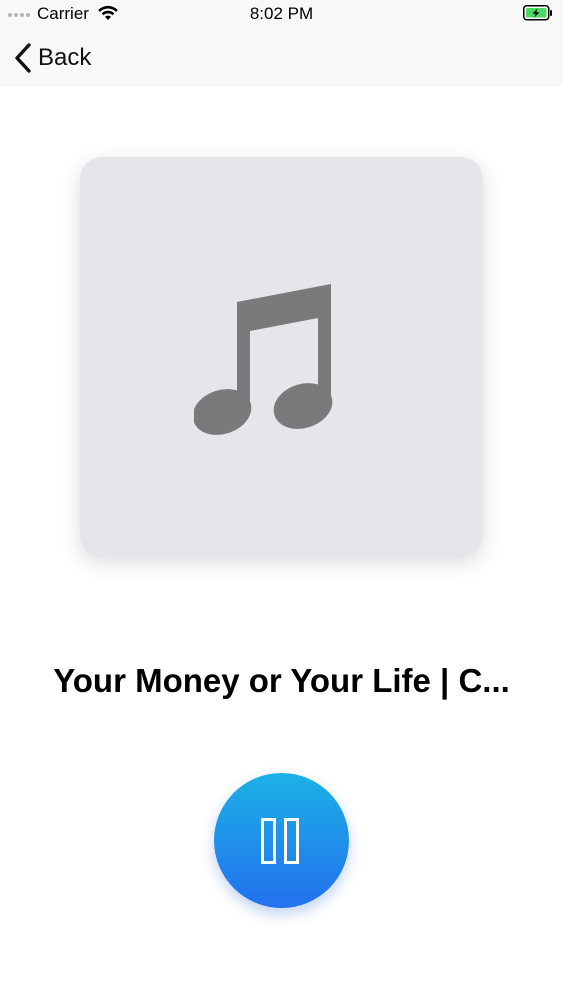 The height and width of the screenshot is (1000, 563). What do you see at coordinates (23, 58) in the screenshot?
I see `chevron-left-icon` at bounding box center [23, 58].